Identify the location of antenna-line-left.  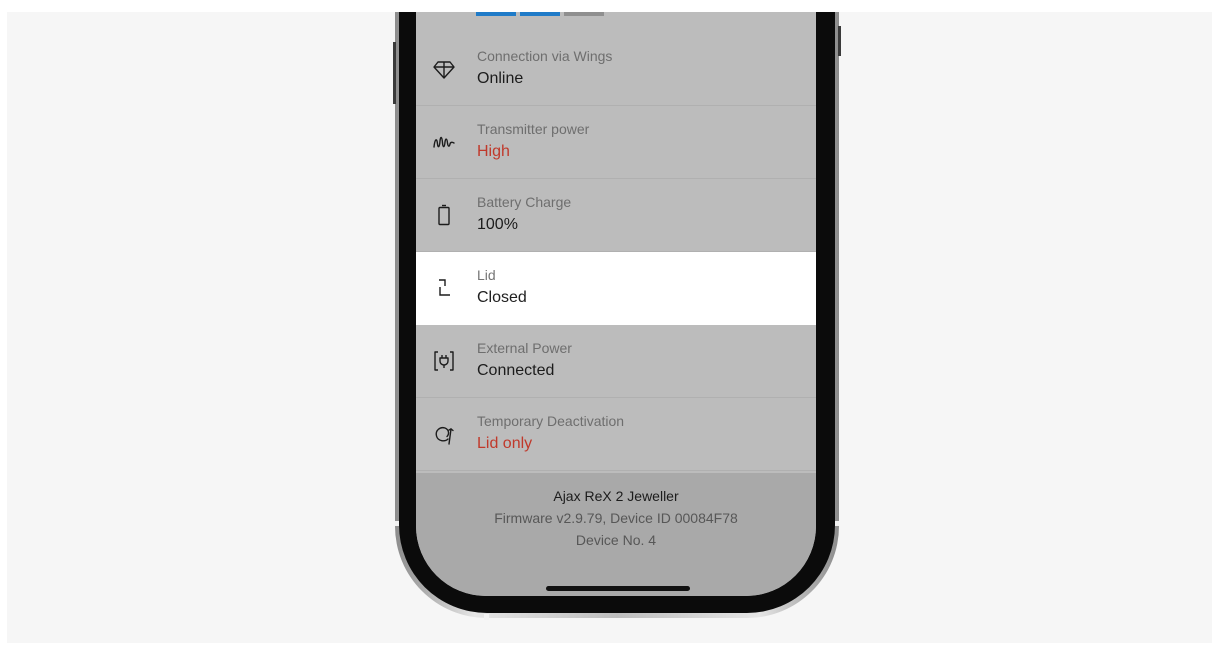
(397, 523).